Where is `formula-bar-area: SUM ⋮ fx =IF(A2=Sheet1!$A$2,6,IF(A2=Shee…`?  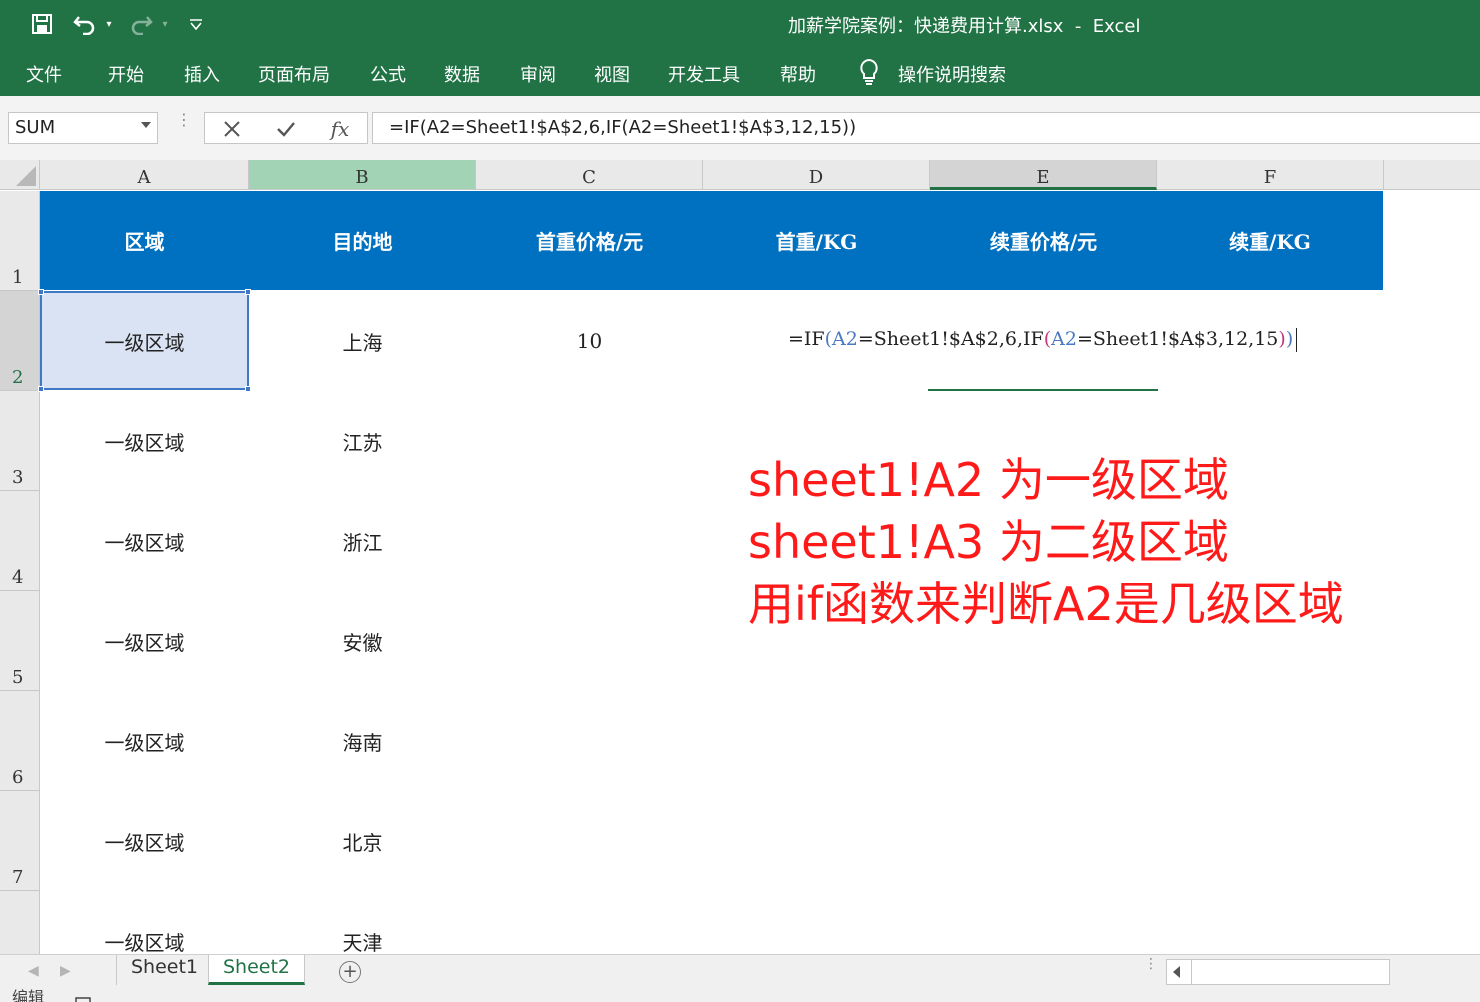 formula-bar-area: SUM ⋮ fx =IF(A2=Sheet1!$A$2,6,IF(A2=Shee… is located at coordinates (740, 128).